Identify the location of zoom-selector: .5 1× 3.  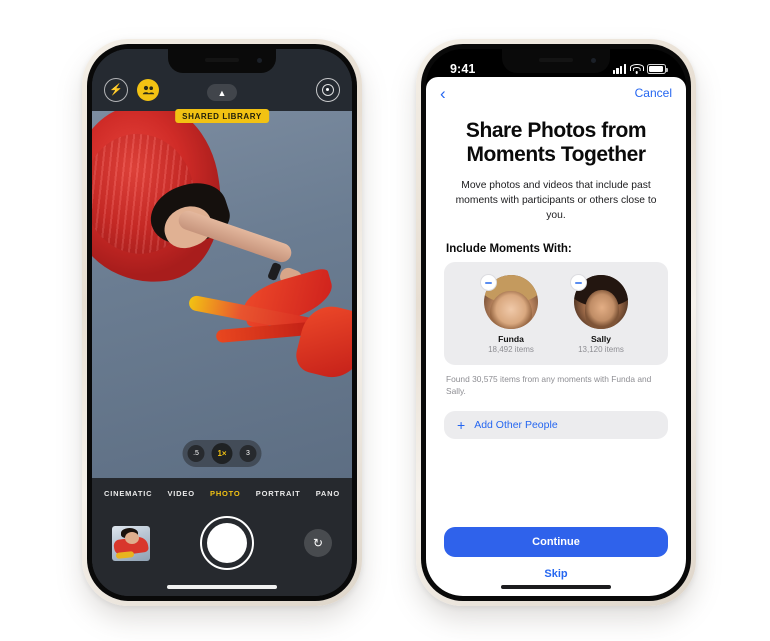
(222, 453).